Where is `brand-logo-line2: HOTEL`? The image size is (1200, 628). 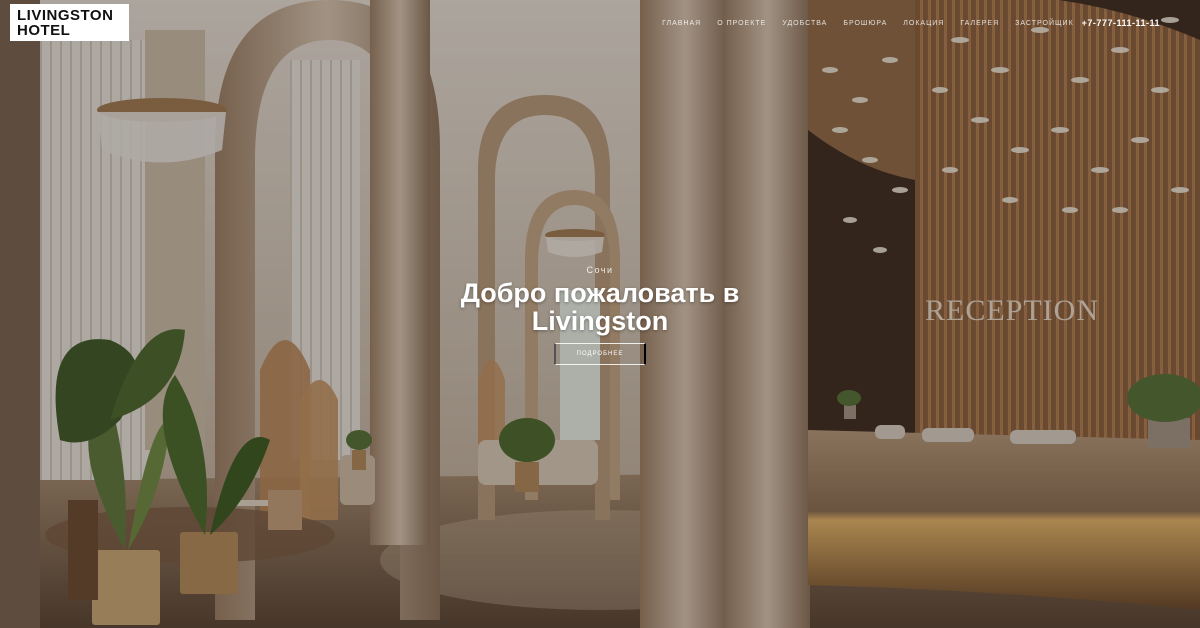
brand-logo-line2: HOTEL is located at coordinates (44, 30).